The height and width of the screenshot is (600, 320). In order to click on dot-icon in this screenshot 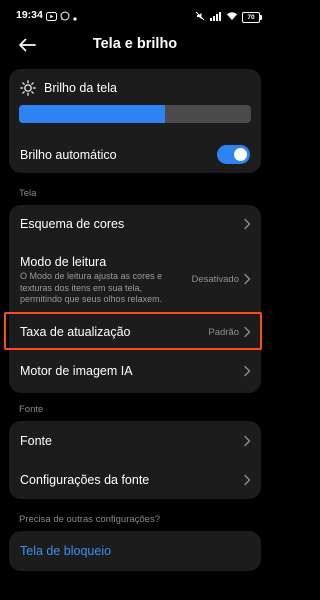, I will do `click(75, 17)`.